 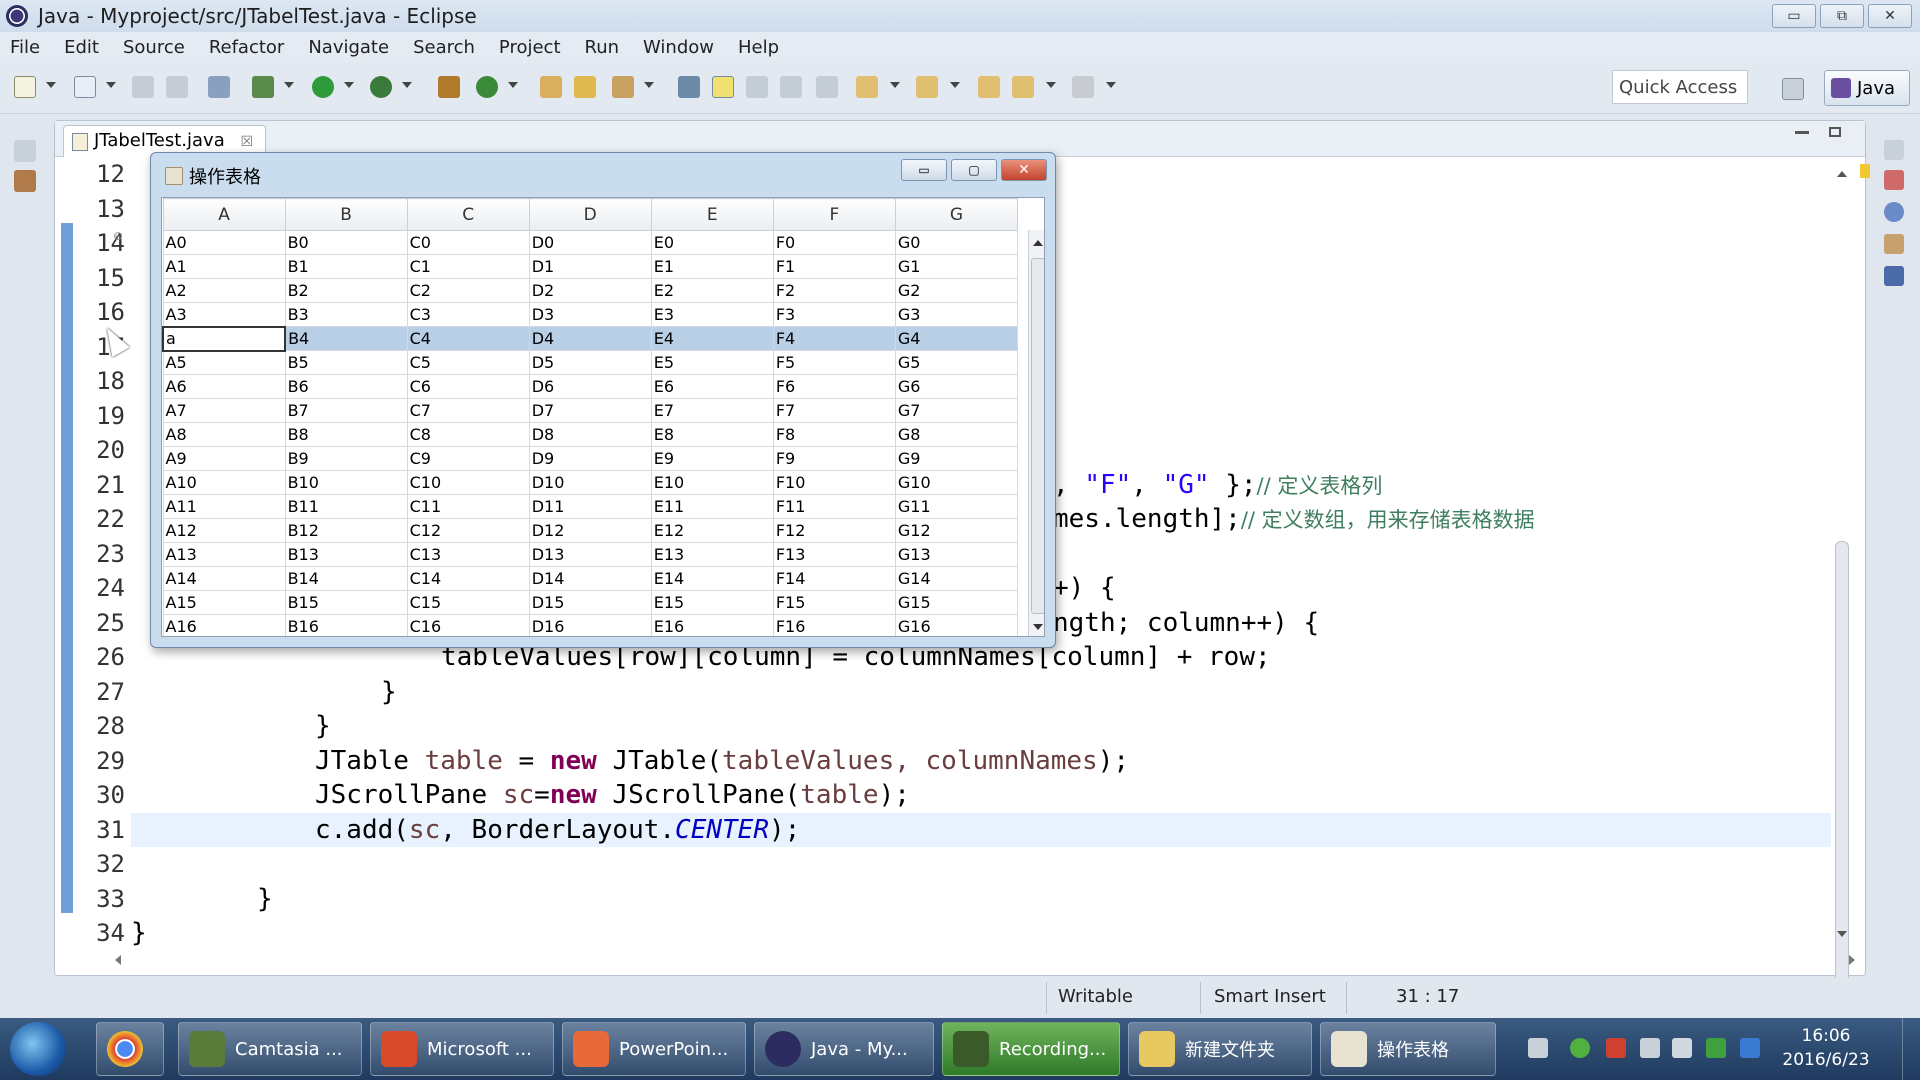 What do you see at coordinates (468, 362) in the screenshot?
I see `table-cell: C5` at bounding box center [468, 362].